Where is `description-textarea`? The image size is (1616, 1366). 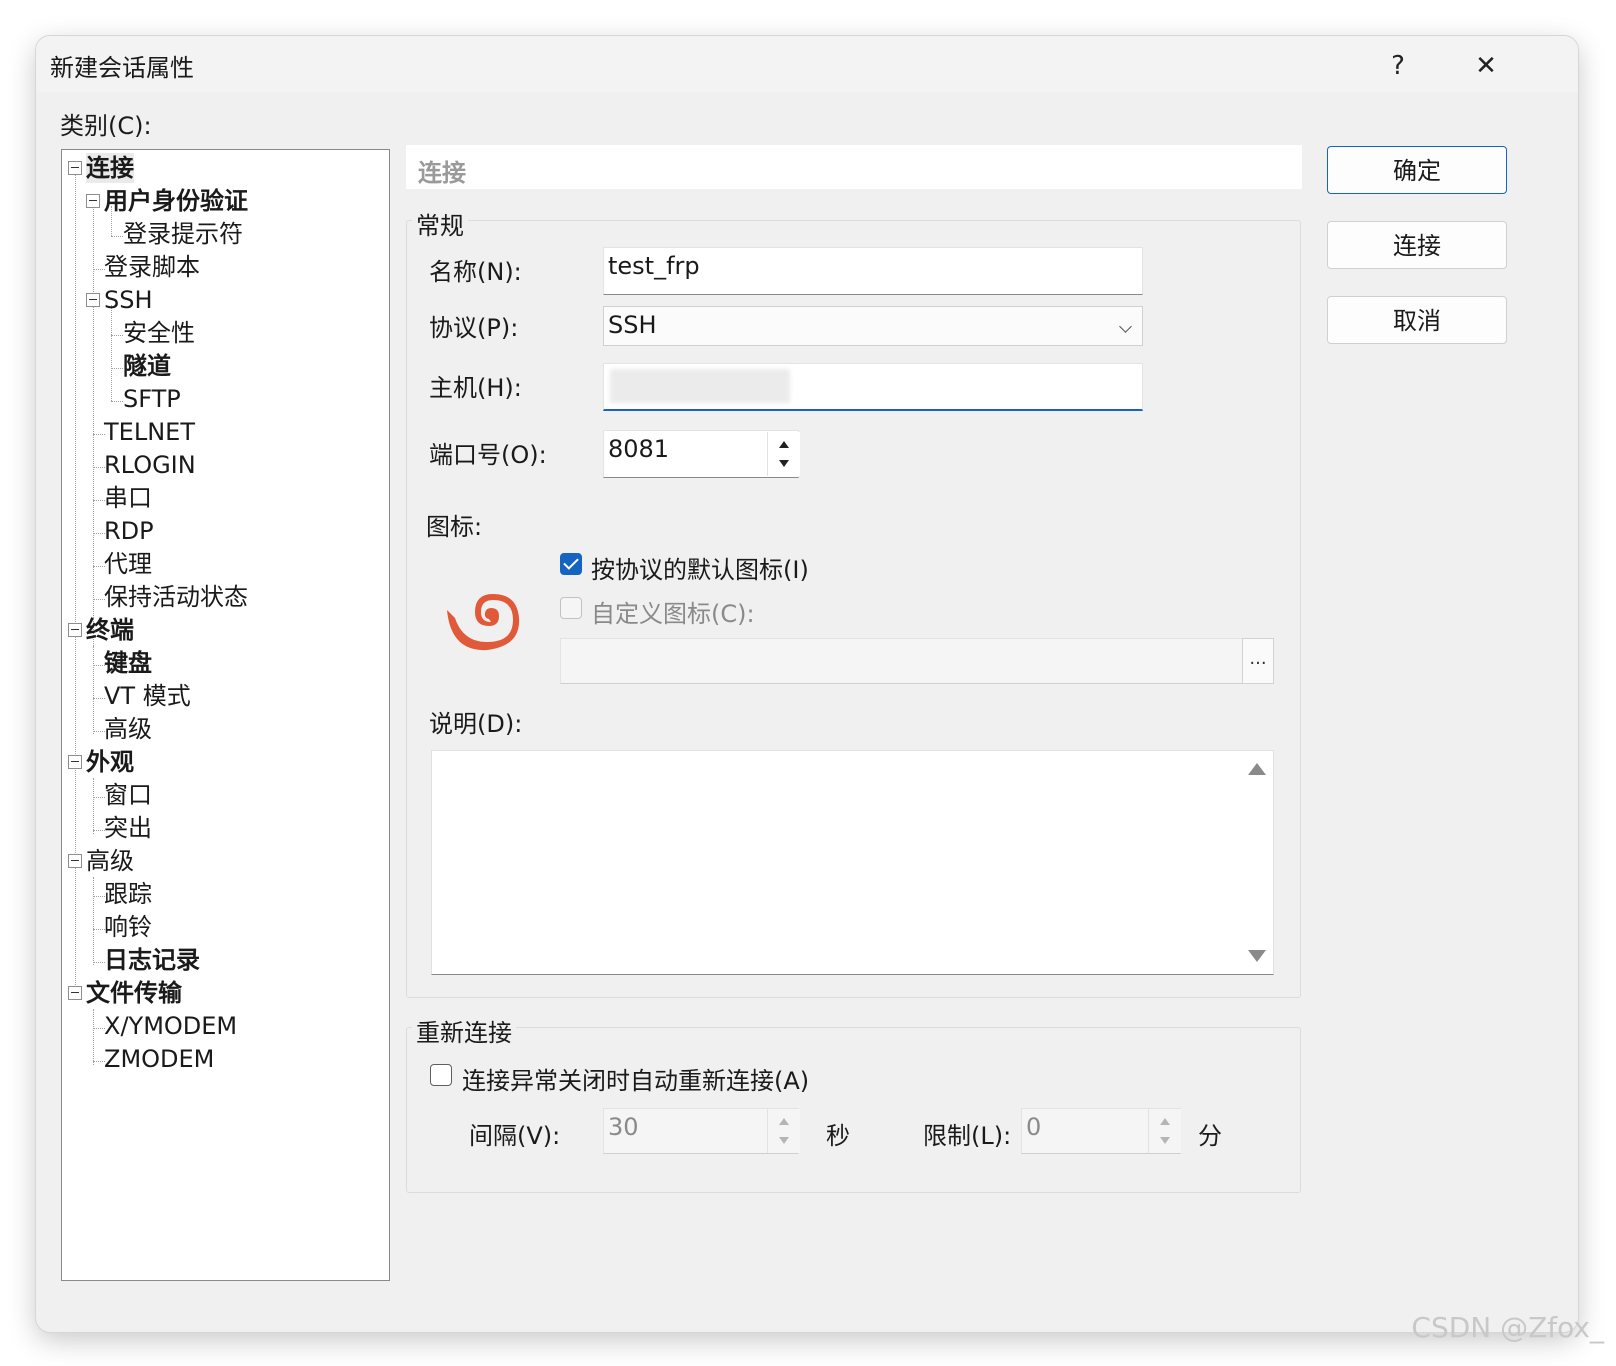 description-textarea is located at coordinates (852, 862).